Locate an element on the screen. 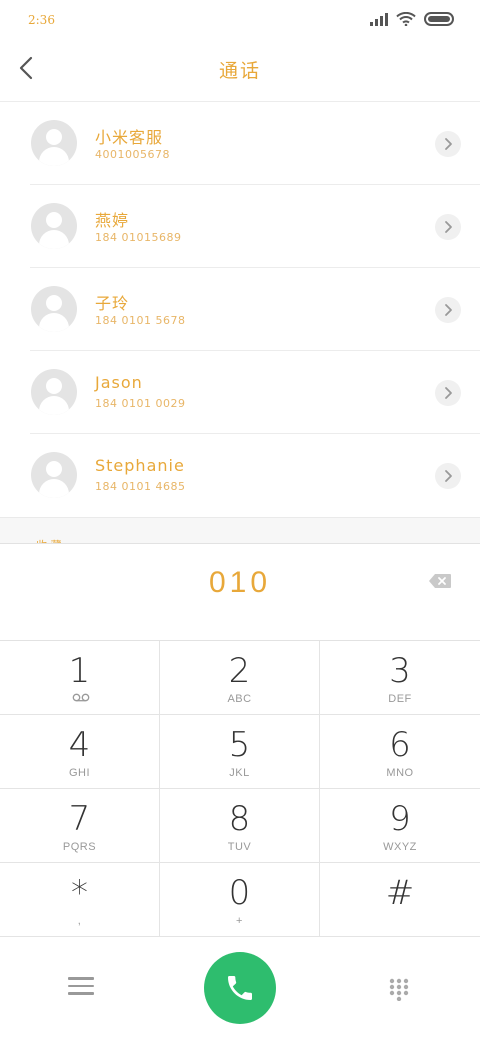 The width and height of the screenshot is (480, 1040). contact-row: 燕婷 184 01015689 is located at coordinates (240, 226).